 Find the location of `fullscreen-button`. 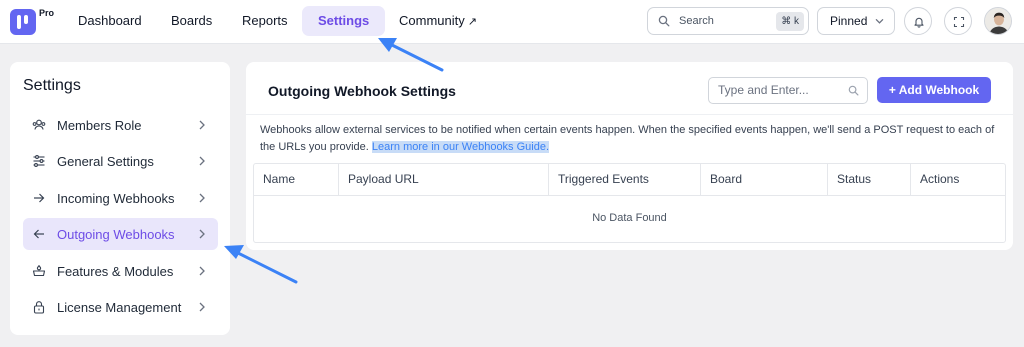

fullscreen-button is located at coordinates (958, 21).